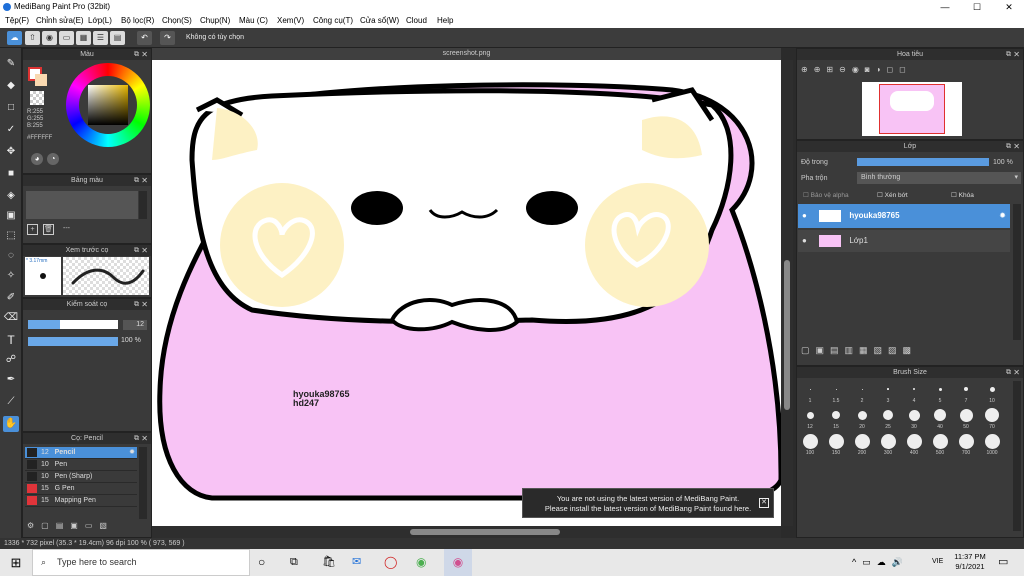  I want to click on comment-icon: ◉, so click(49, 38).